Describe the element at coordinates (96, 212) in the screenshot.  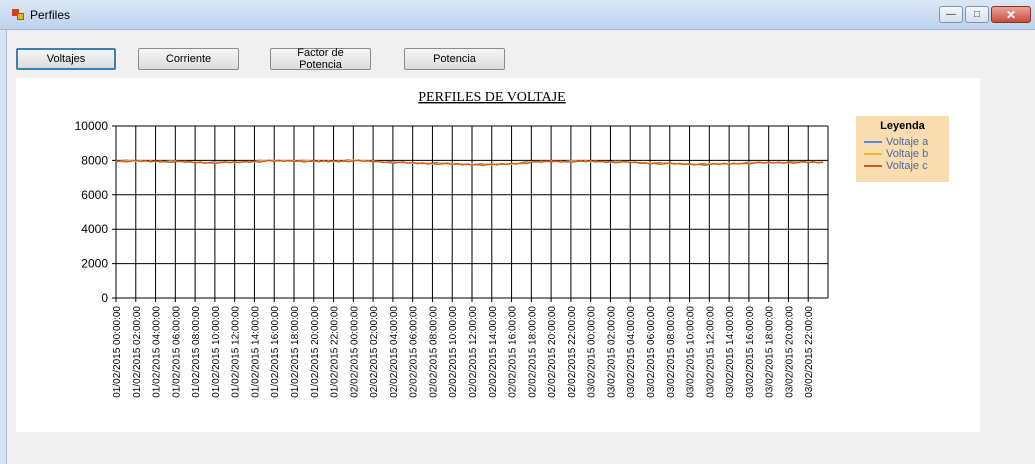
I see `y-axis: 0 2000 4000 6000 8000 10000` at that location.